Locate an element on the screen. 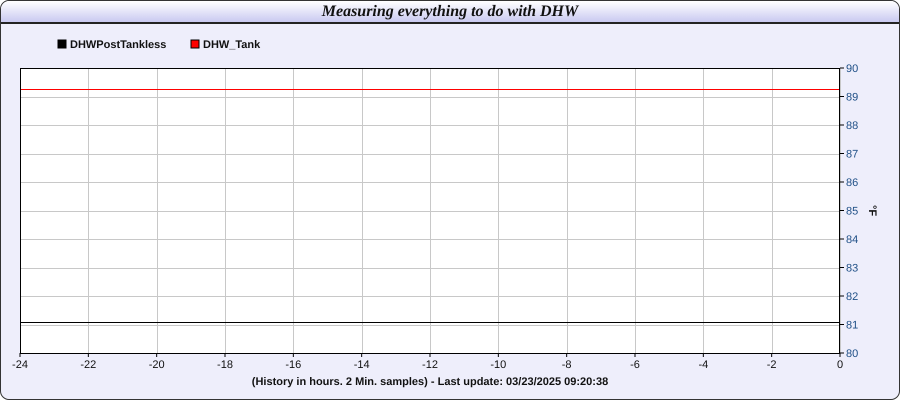 The width and height of the screenshot is (900, 400). legend-label: DHWPostTankless is located at coordinates (118, 45).